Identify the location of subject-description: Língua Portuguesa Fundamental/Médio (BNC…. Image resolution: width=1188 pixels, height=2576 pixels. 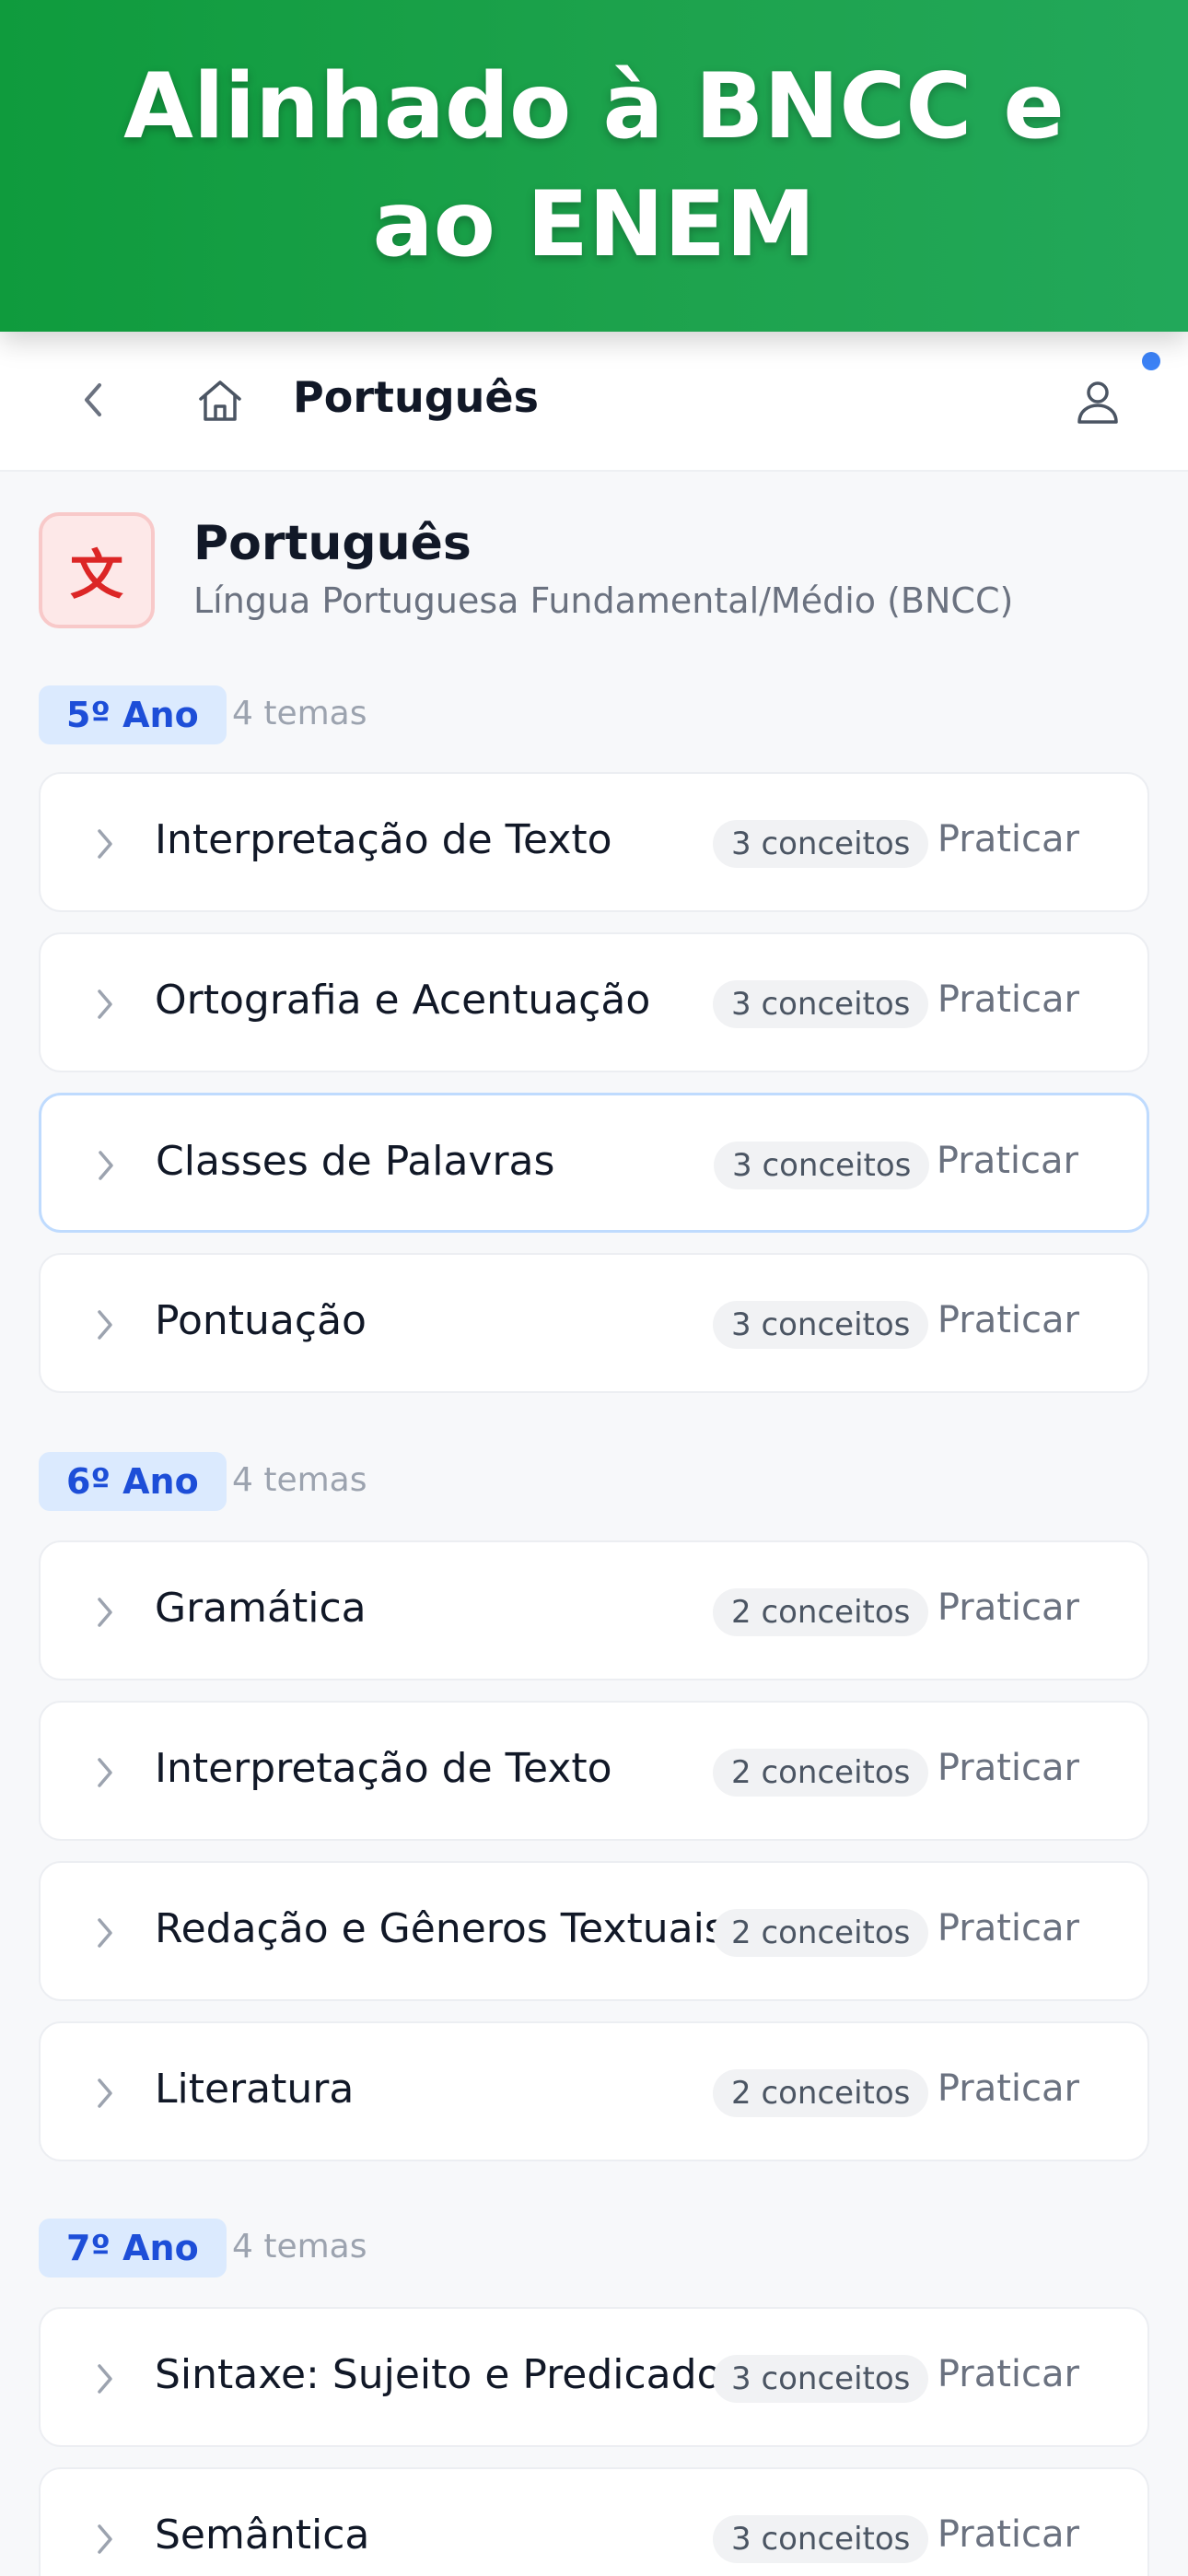
(603, 600).